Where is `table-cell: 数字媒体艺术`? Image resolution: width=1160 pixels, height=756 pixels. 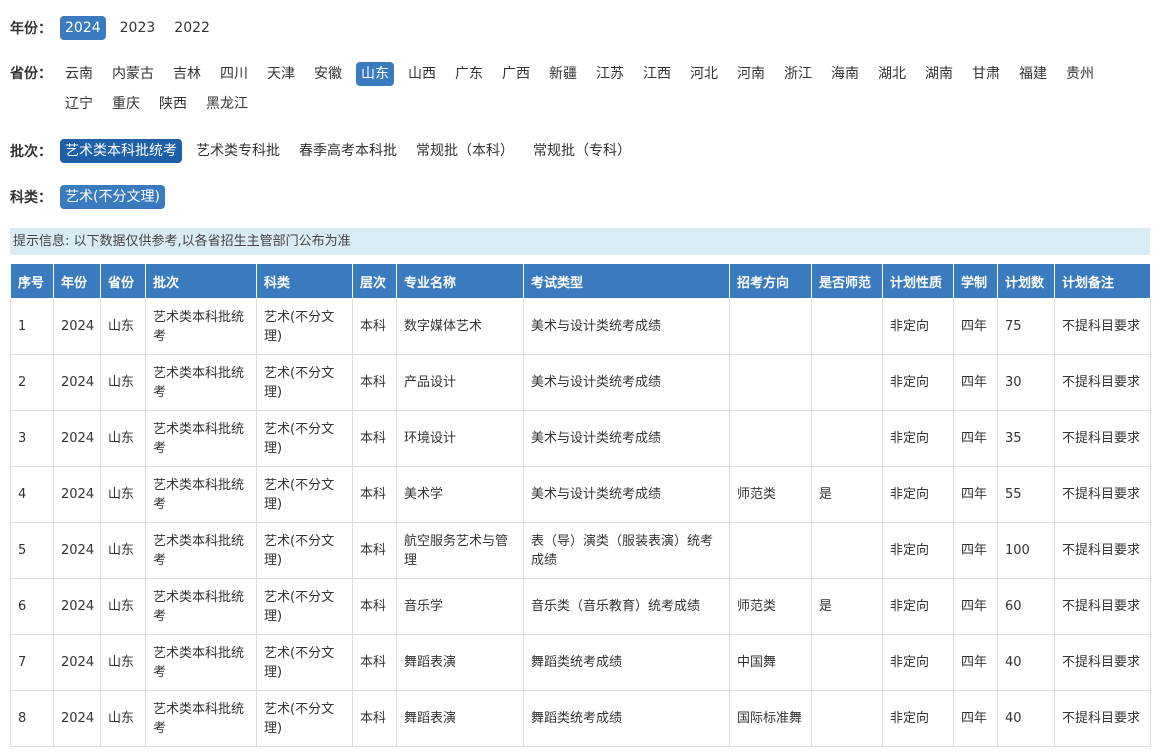
table-cell: 数字媒体艺术 is located at coordinates (460, 326).